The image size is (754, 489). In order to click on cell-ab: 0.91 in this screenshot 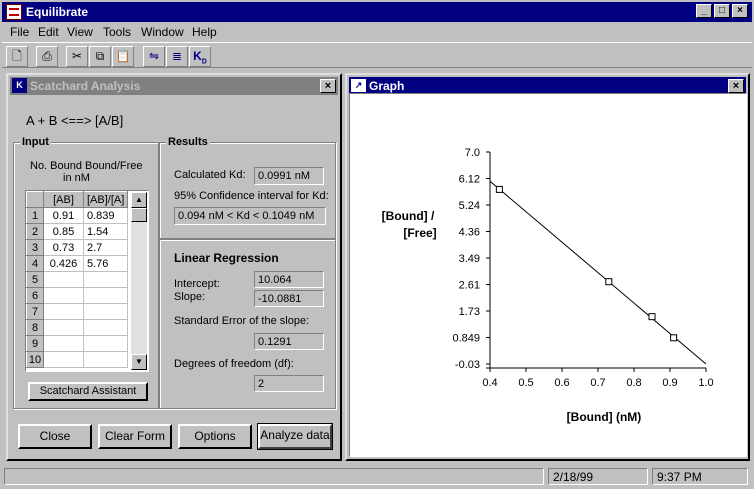, I will do `click(63, 215)`.